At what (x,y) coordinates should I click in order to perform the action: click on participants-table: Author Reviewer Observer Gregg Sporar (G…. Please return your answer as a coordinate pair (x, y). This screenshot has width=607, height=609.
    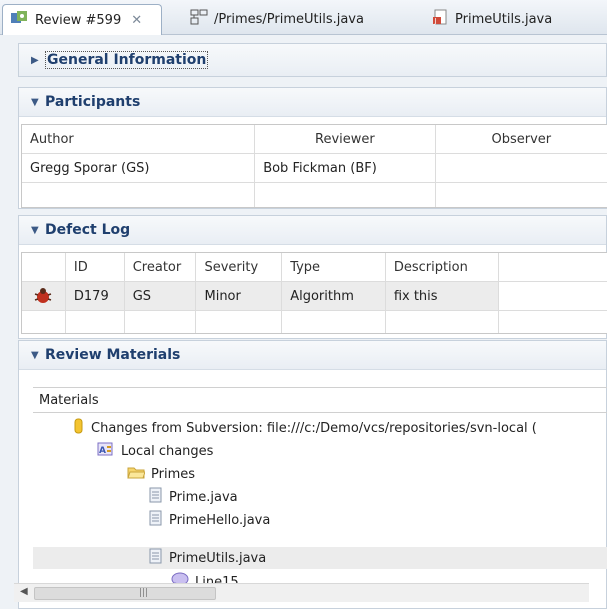
    Looking at the image, I should click on (314, 166).